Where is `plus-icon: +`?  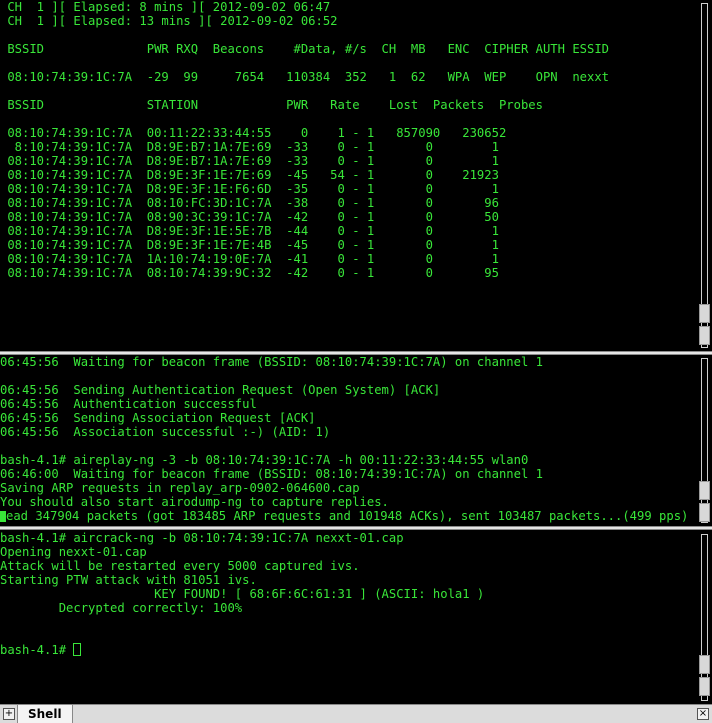 plus-icon: + is located at coordinates (9, 713).